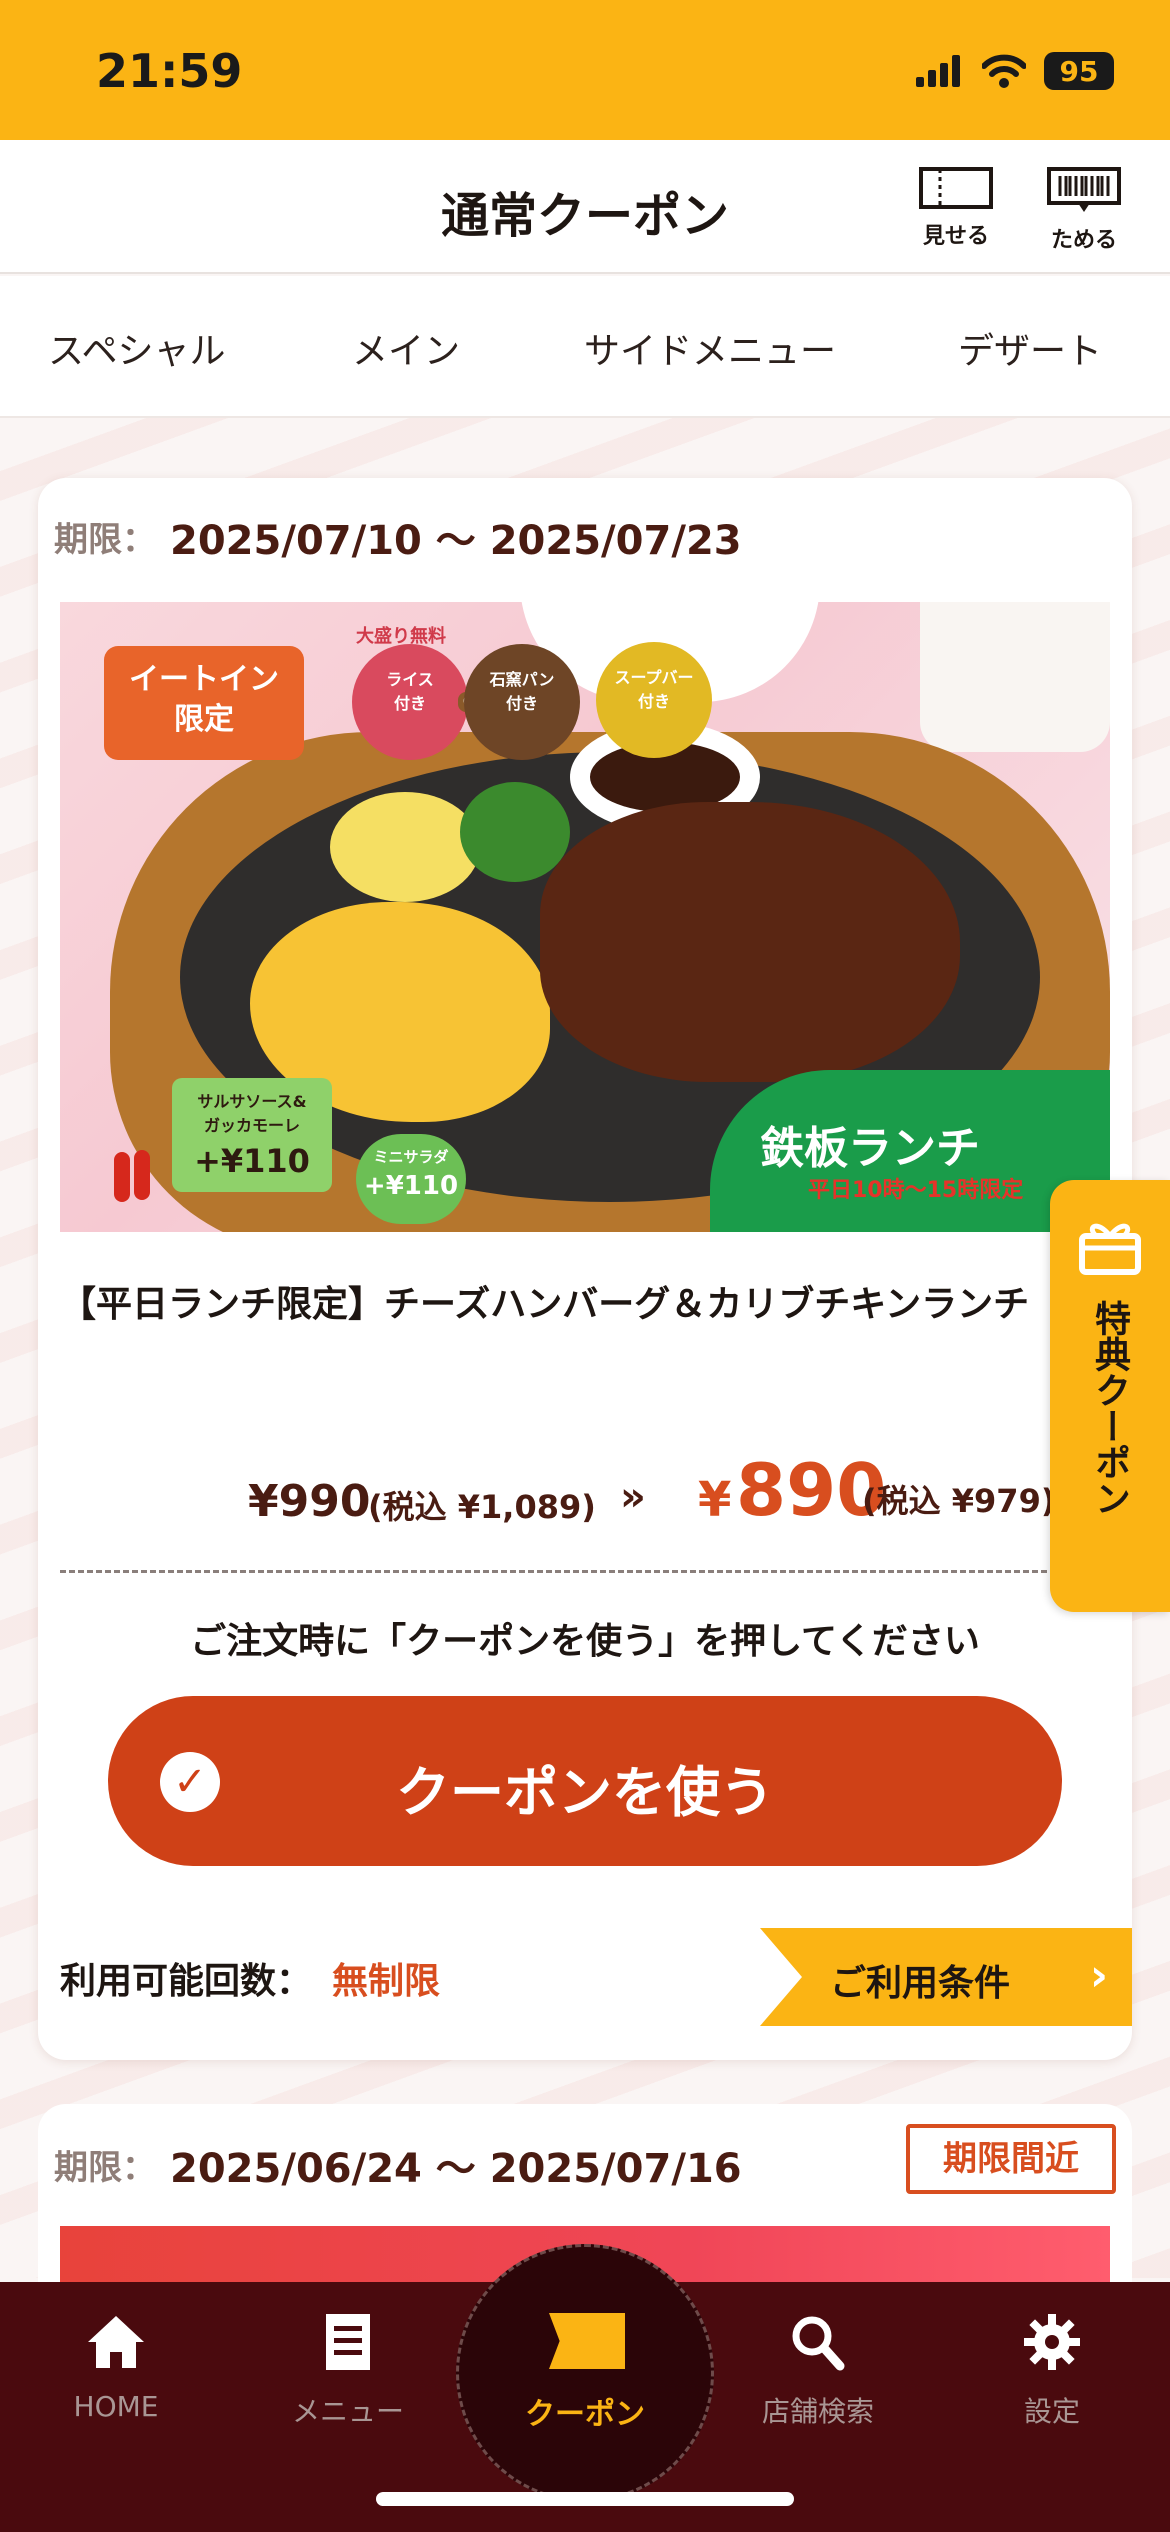  I want to click on barcode-icon, so click(1084, 189).